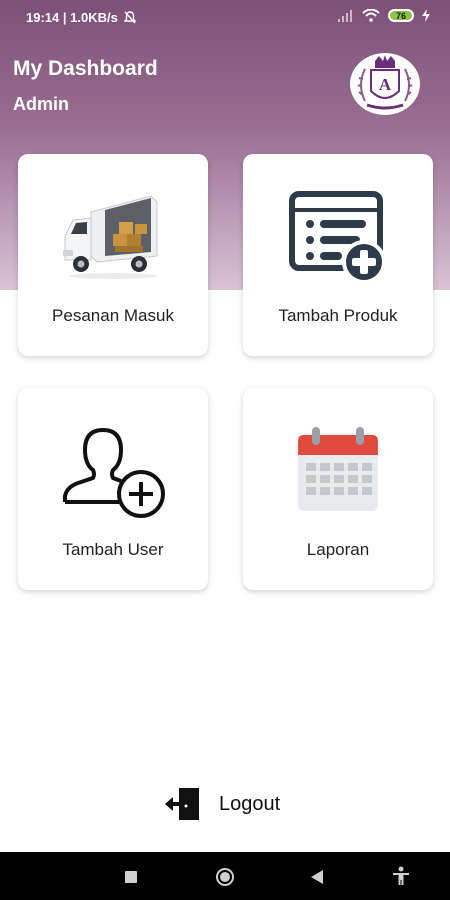 This screenshot has width=450, height=900. I want to click on crest-logo-icon: A, so click(385, 82).